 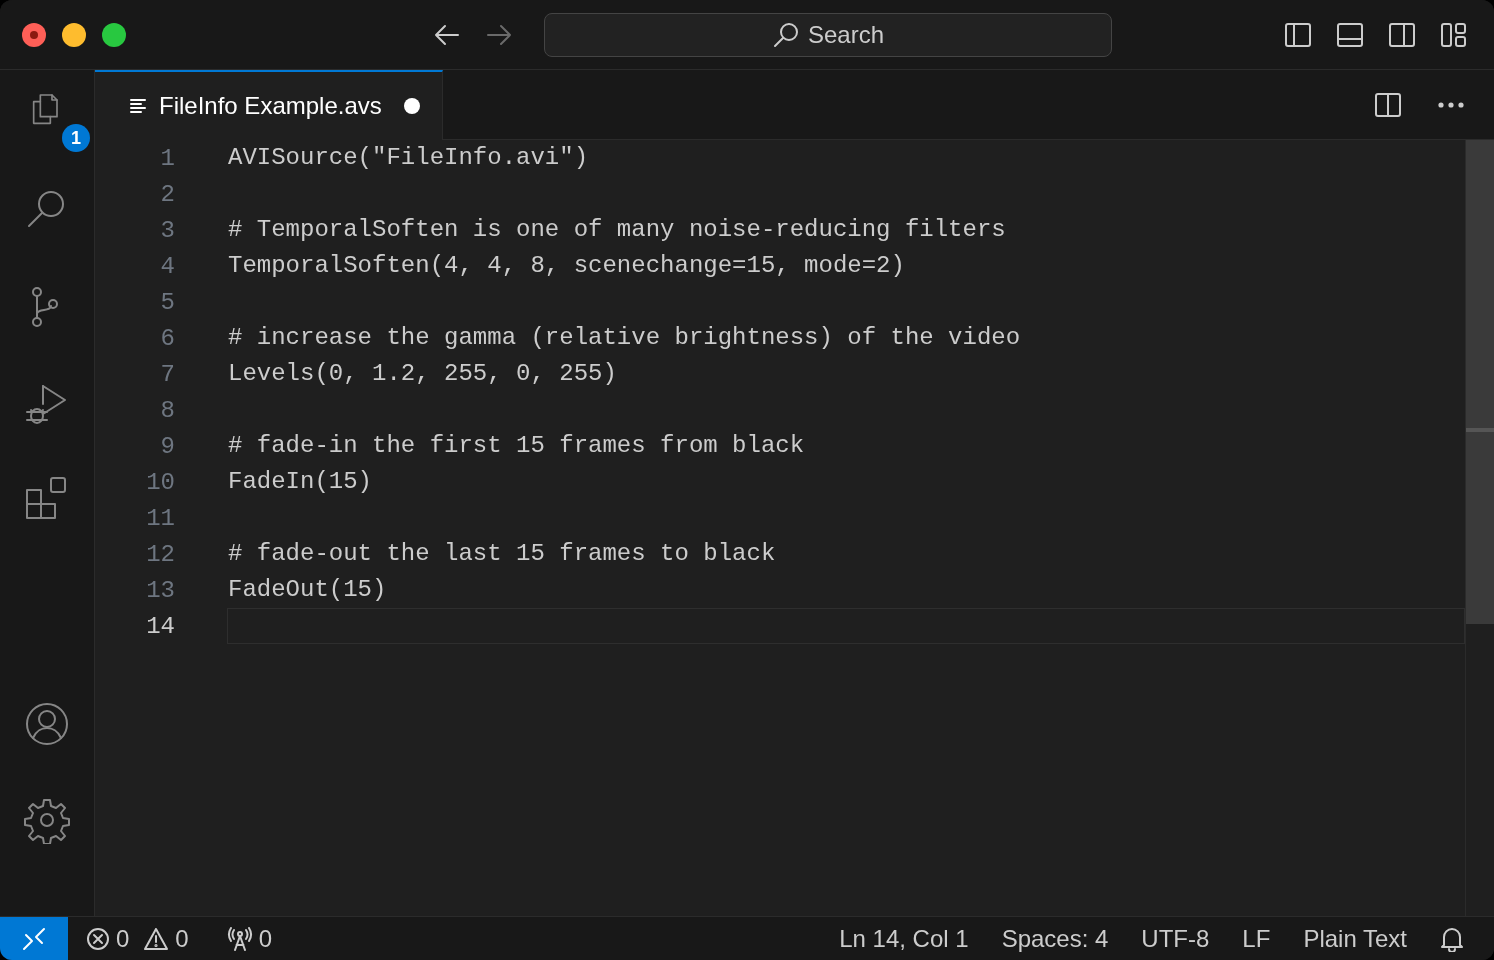 I want to click on warning-count: 0, so click(x=182, y=938).